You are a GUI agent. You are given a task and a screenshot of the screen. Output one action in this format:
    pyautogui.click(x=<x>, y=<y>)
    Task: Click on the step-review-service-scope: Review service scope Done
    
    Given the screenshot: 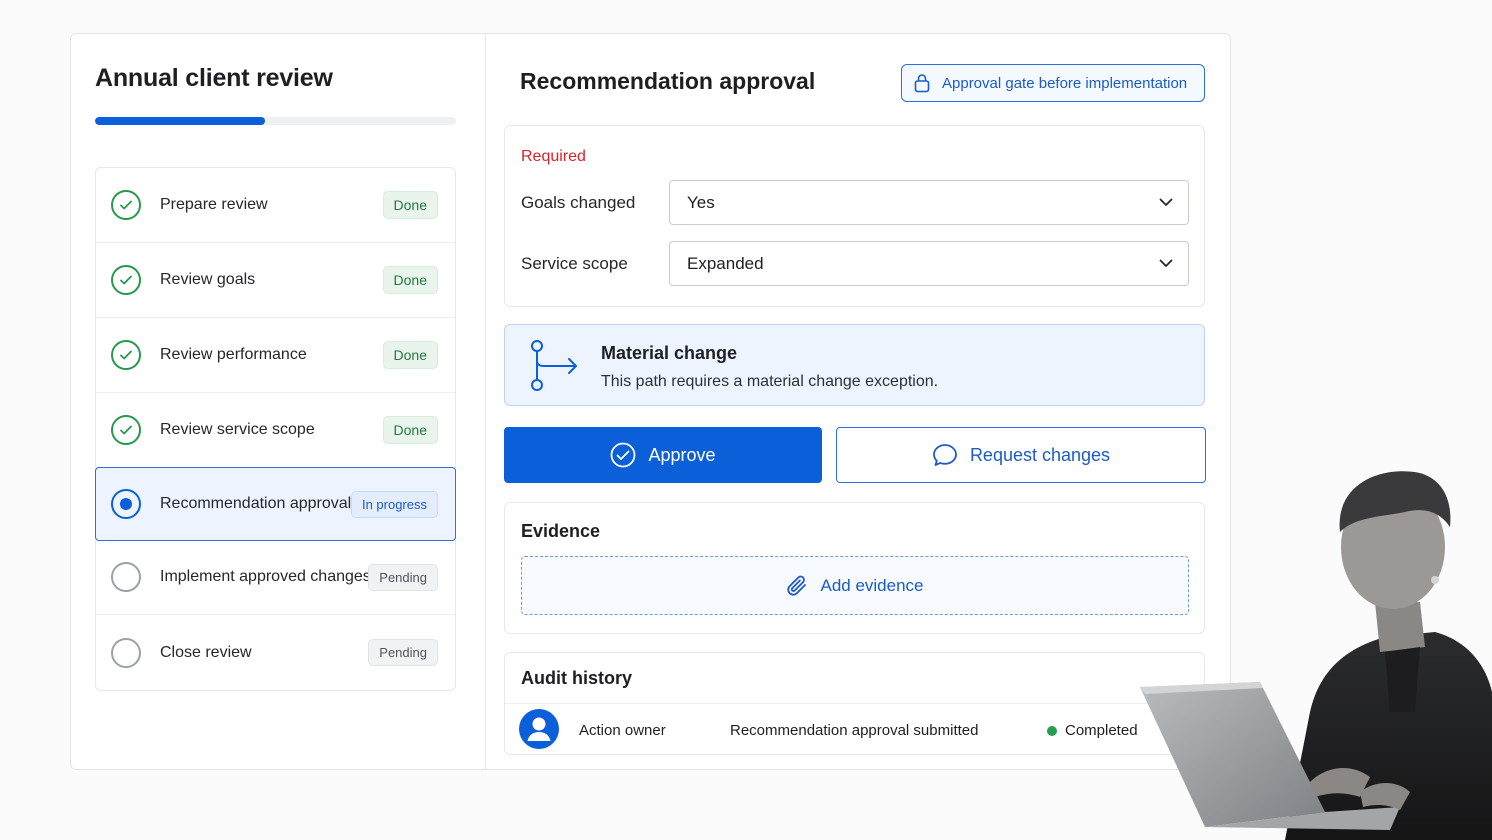 What is the action you would take?
    pyautogui.click(x=275, y=430)
    